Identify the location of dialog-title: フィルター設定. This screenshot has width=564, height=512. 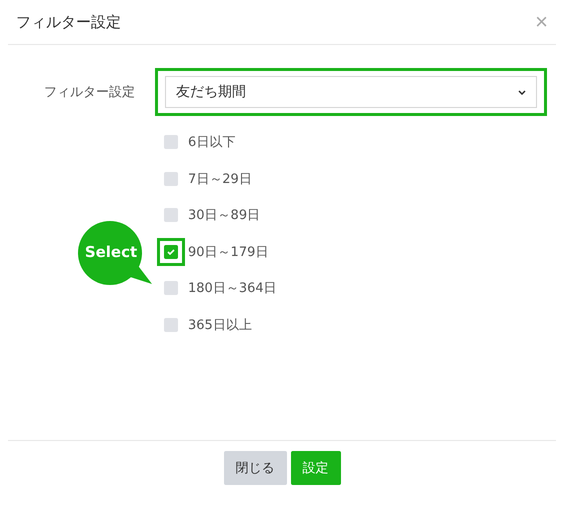
(68, 22).